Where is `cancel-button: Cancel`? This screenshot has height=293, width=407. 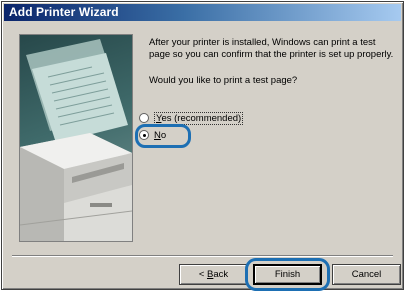
cancel-button: Cancel is located at coordinates (366, 274).